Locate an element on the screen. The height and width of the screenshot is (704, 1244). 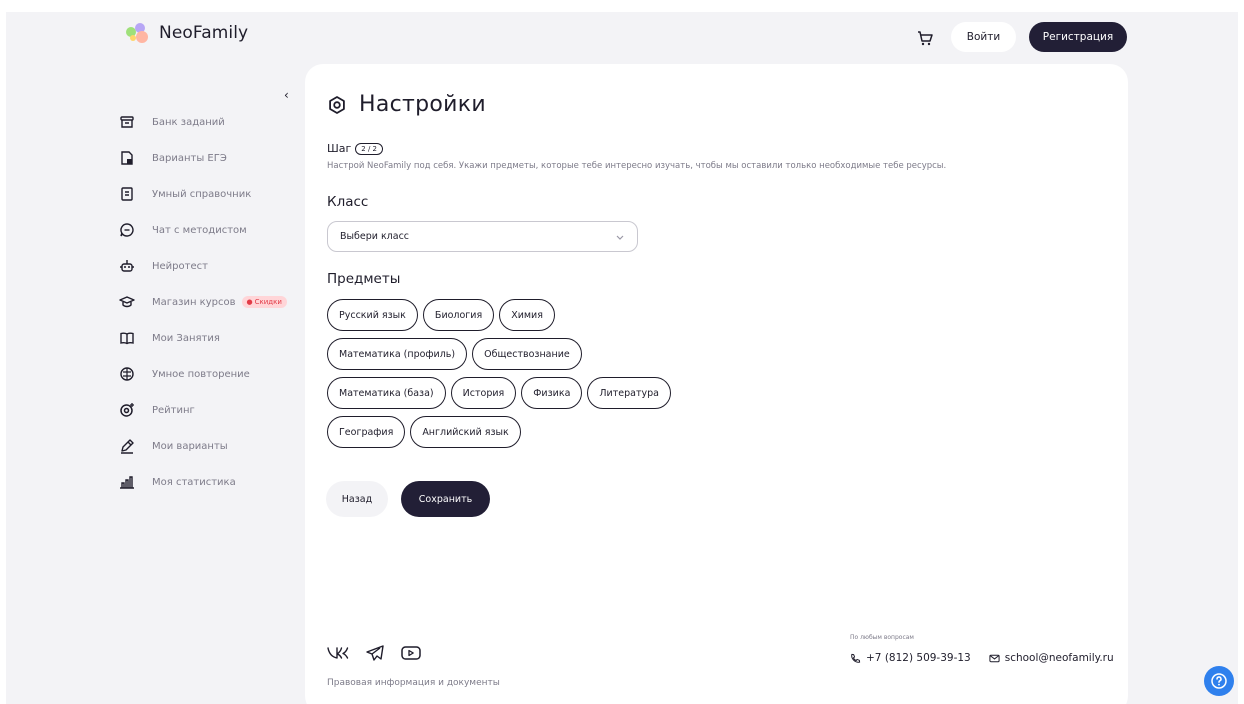
rating-icon is located at coordinates (127, 410).